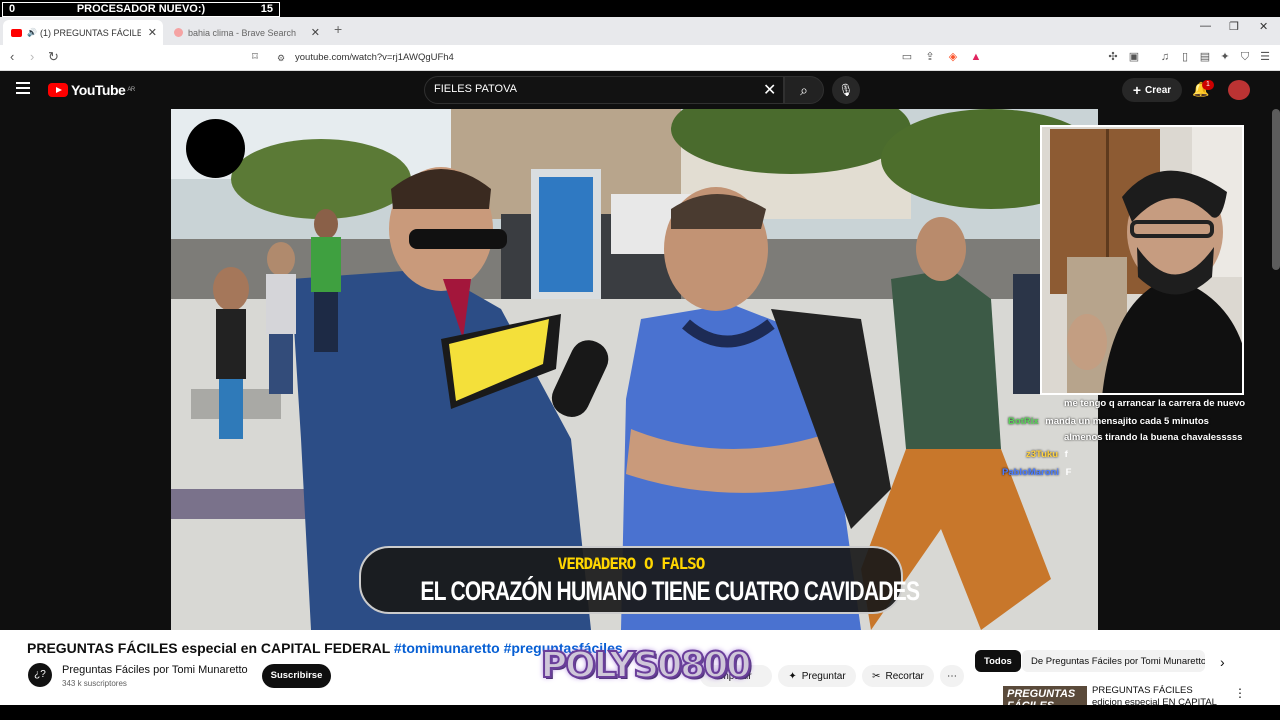 This screenshot has width=1280, height=720. Describe the element at coordinates (1127, 421) in the screenshot. I see `chat-text: manda un mensajito cada 5 minutos` at that location.